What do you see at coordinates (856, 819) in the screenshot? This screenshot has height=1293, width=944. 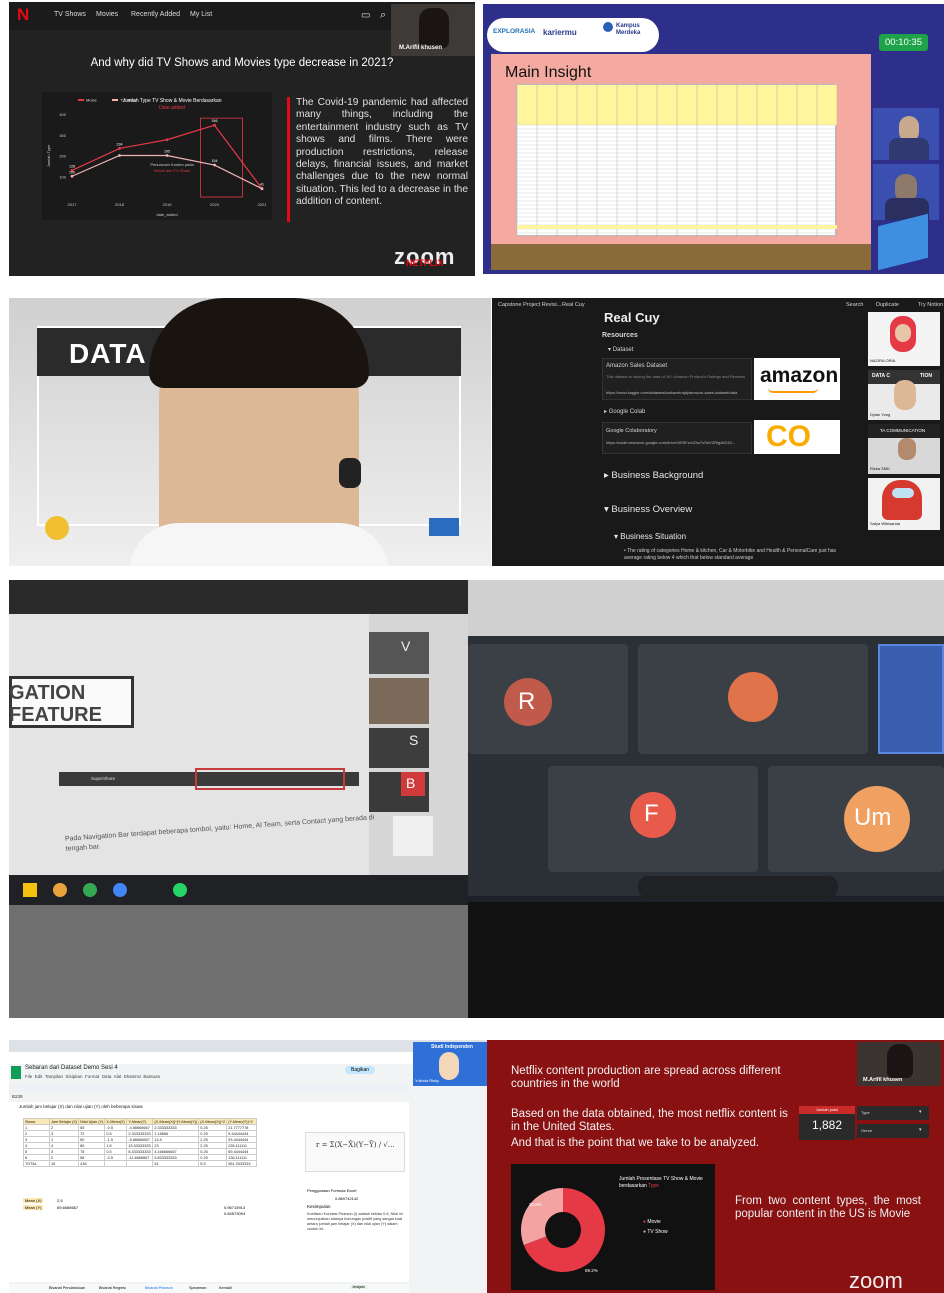 I see `meeting-tile-um: Um` at bounding box center [856, 819].